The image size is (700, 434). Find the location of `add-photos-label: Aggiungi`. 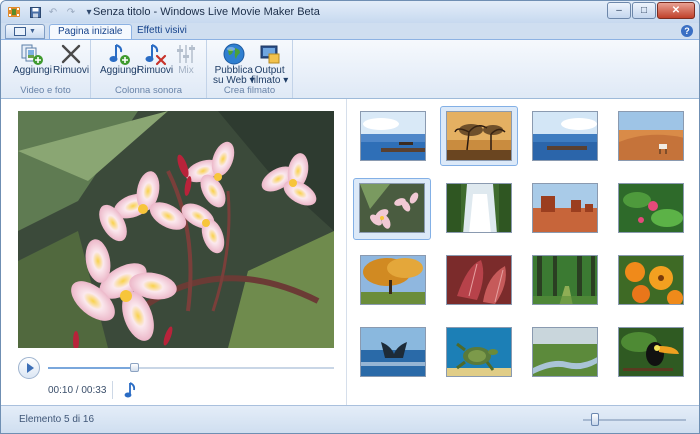

add-photos-label: Aggiungi is located at coordinates (32, 70).